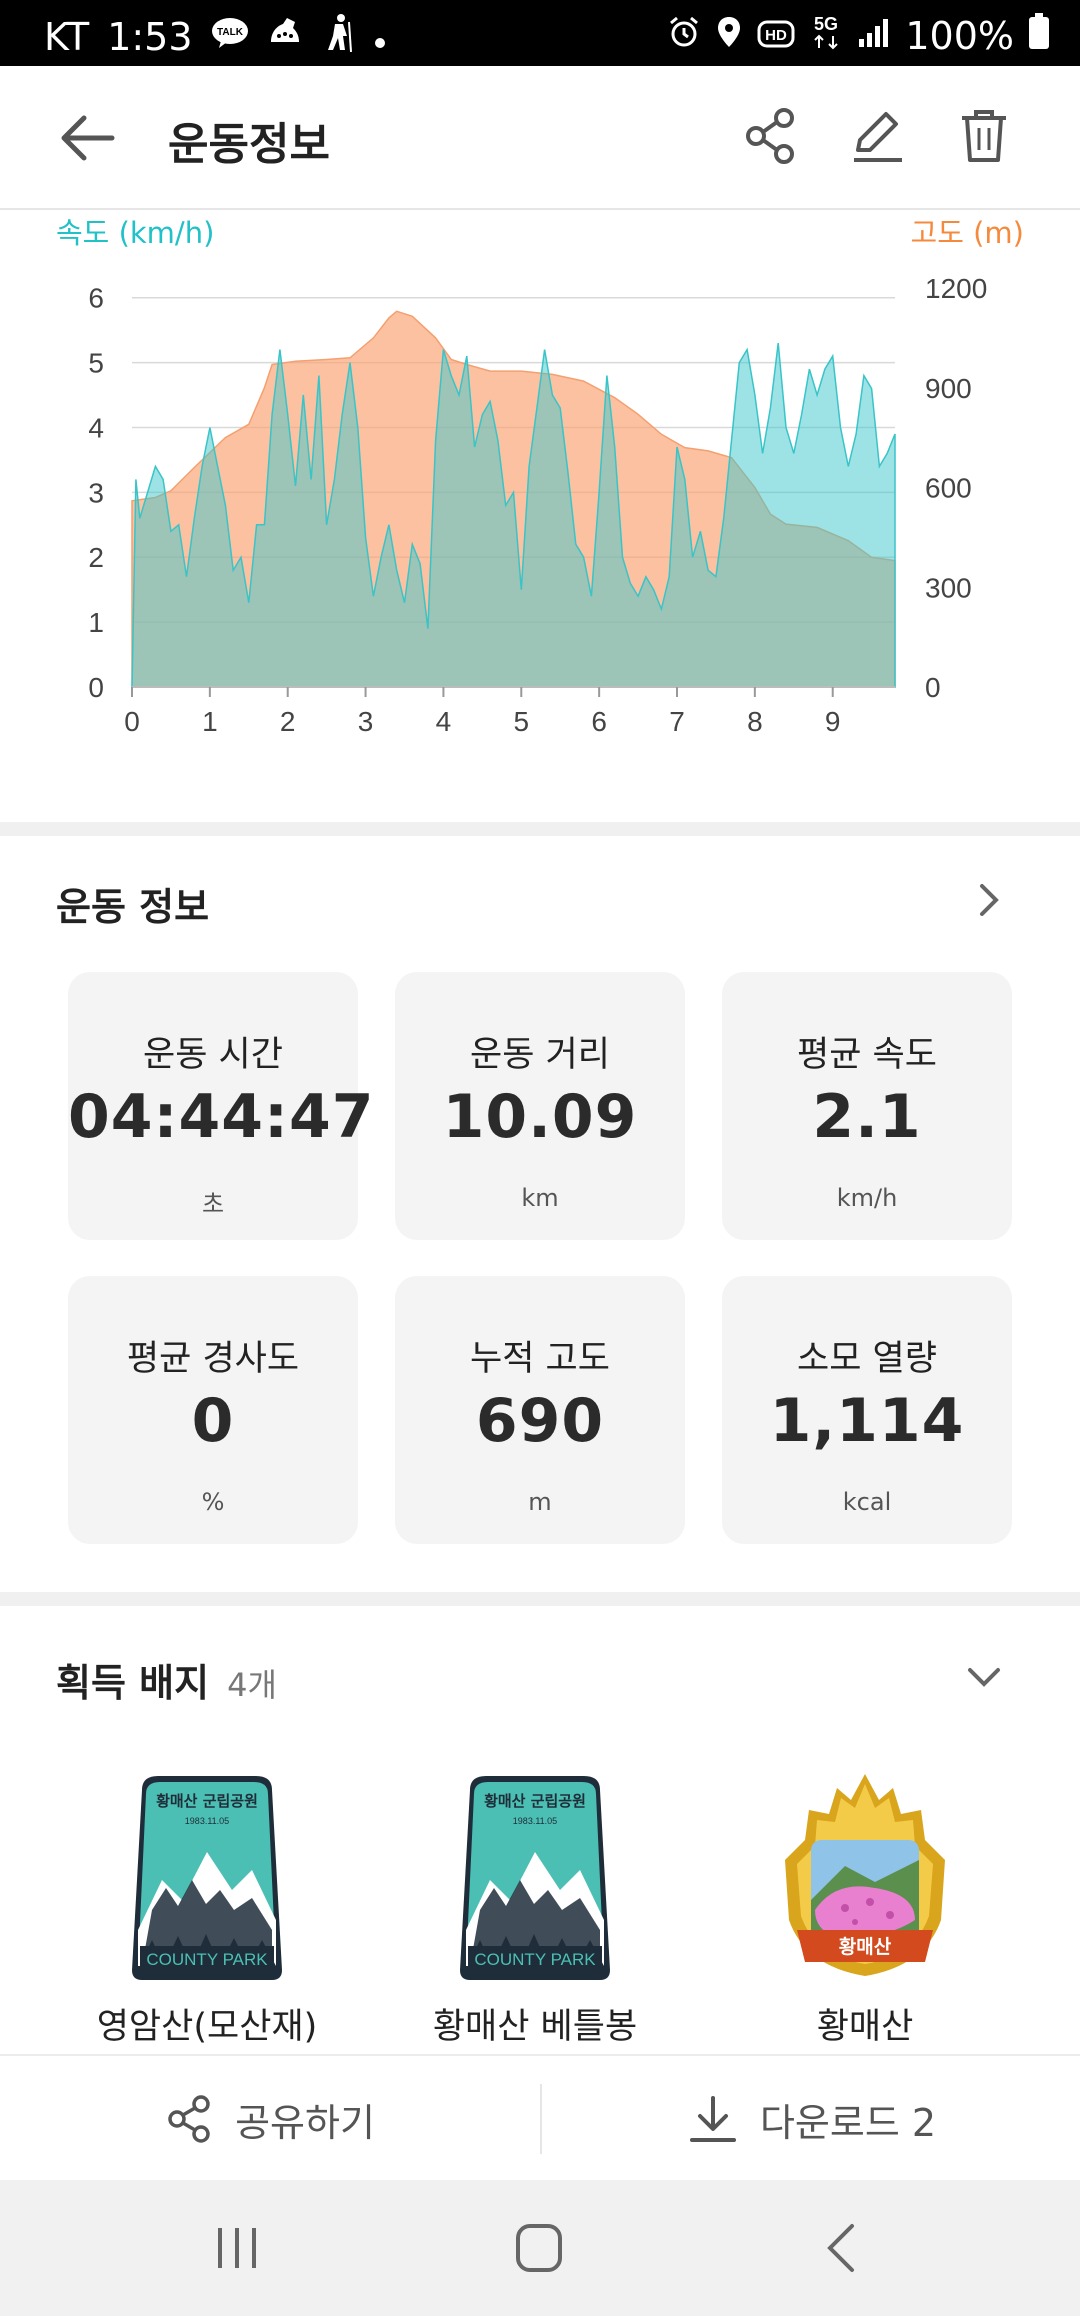  I want to click on talk-icon: TALK, so click(230, 37).